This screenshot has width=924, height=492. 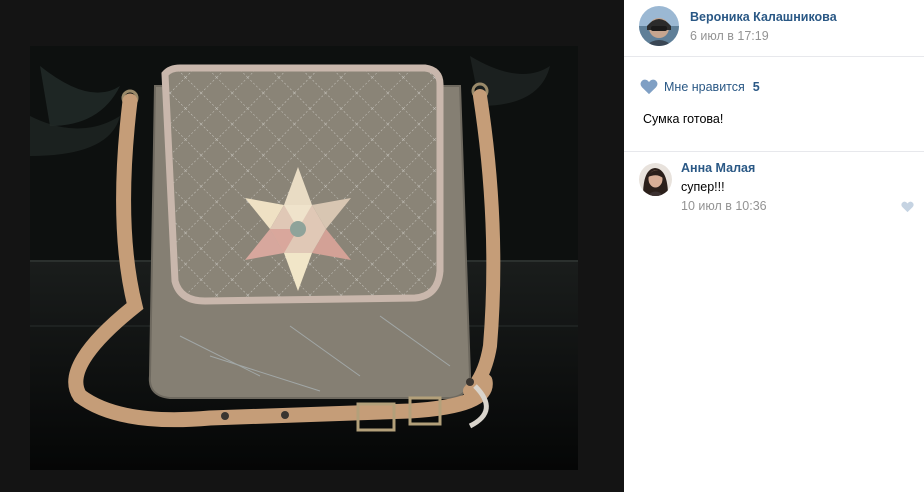 What do you see at coordinates (649, 87) in the screenshot?
I see `heart-icon` at bounding box center [649, 87].